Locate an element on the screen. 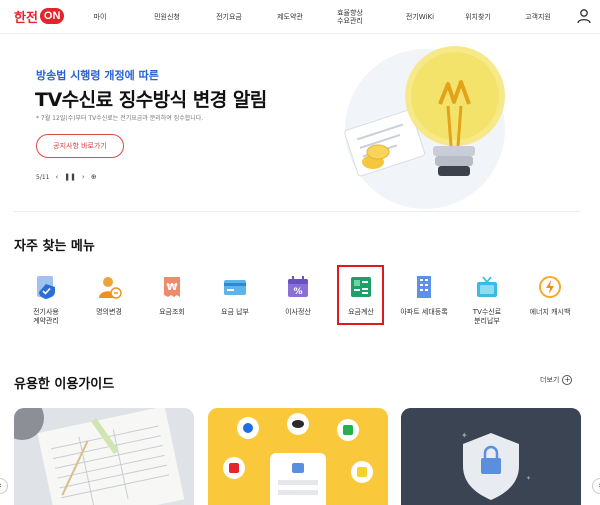 Image resolution: width=600 pixels, height=505 pixels. menu-label: 요금조회 is located at coordinates (172, 312).